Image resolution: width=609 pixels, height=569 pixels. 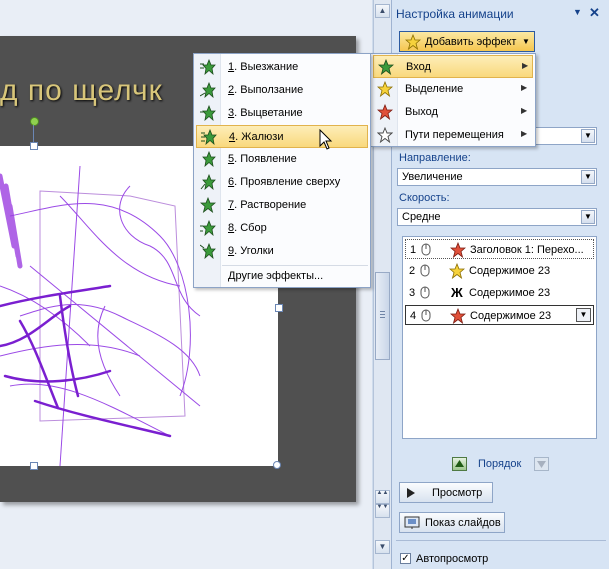 I want to click on effect-crawl-in: 2. Выползание, so click(x=282, y=90).